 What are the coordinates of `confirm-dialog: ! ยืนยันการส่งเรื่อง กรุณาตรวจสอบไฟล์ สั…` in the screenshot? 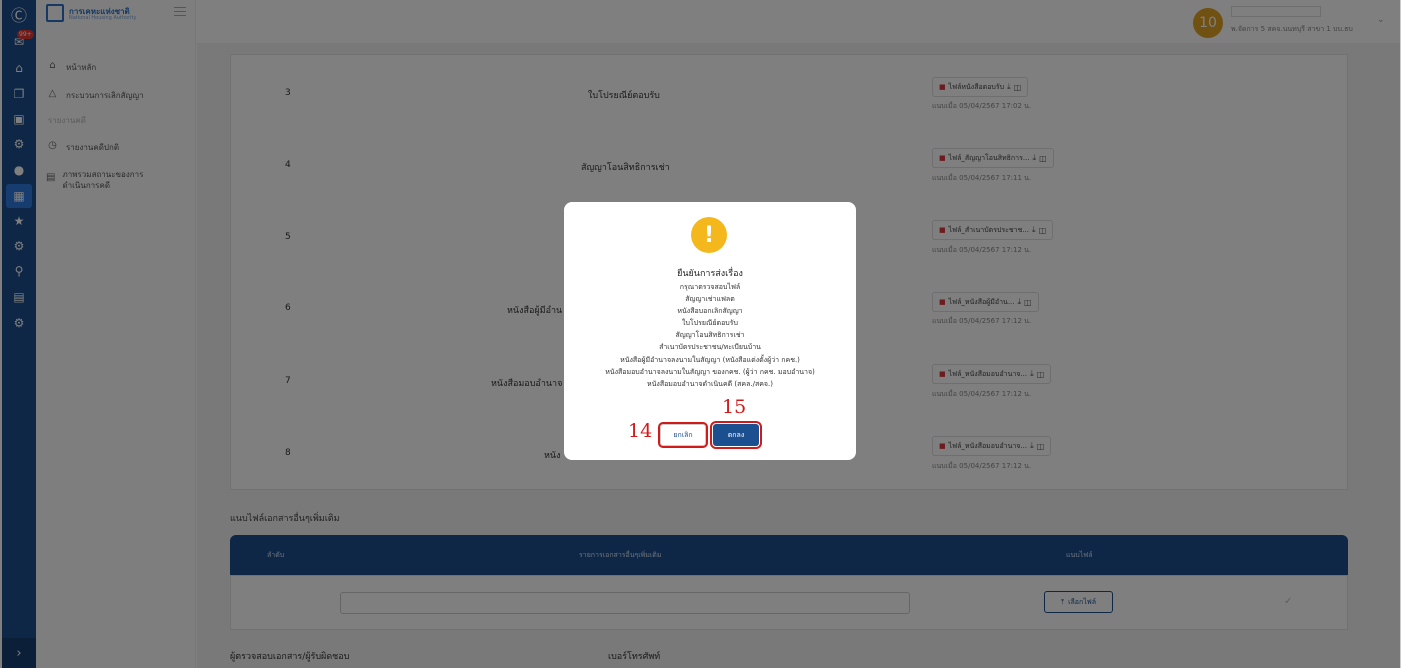 It's located at (710, 331).